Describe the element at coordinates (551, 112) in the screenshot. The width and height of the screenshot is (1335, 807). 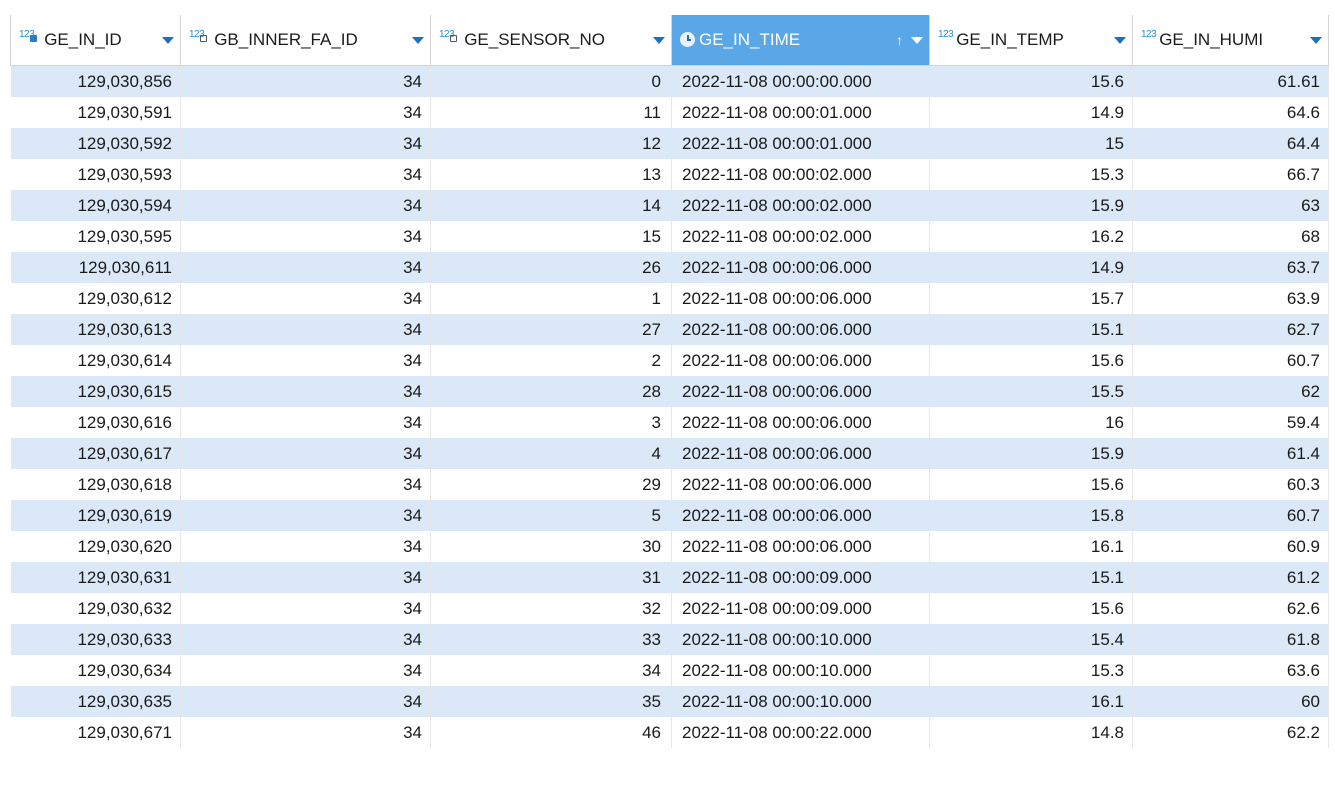
I see `cell-ge-sensor-no: 11` at that location.